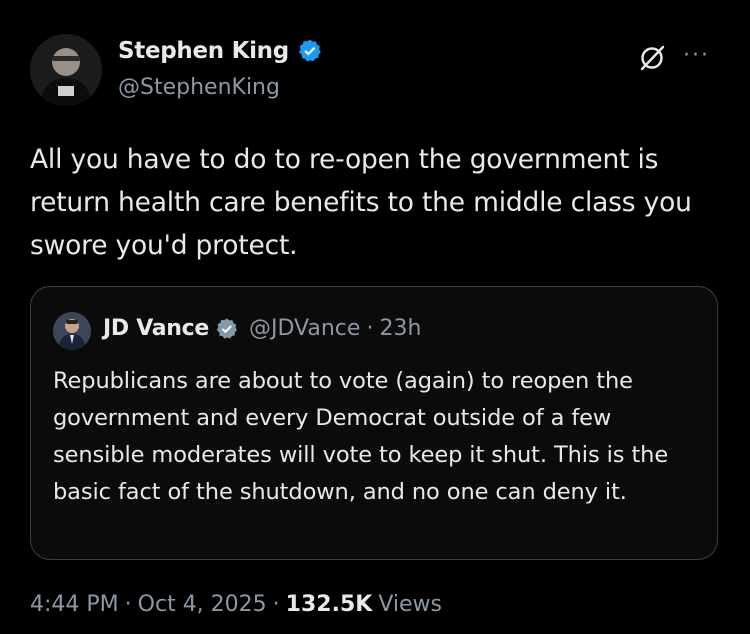 The height and width of the screenshot is (634, 750). I want to click on author-handle: @StephenKing, so click(199, 87).